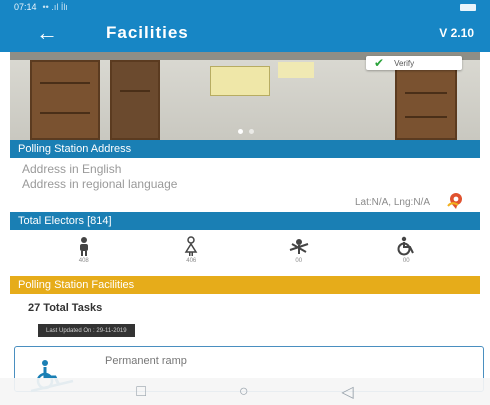  Describe the element at coordinates (246, 131) in the screenshot. I see `carousel-indicator` at that location.